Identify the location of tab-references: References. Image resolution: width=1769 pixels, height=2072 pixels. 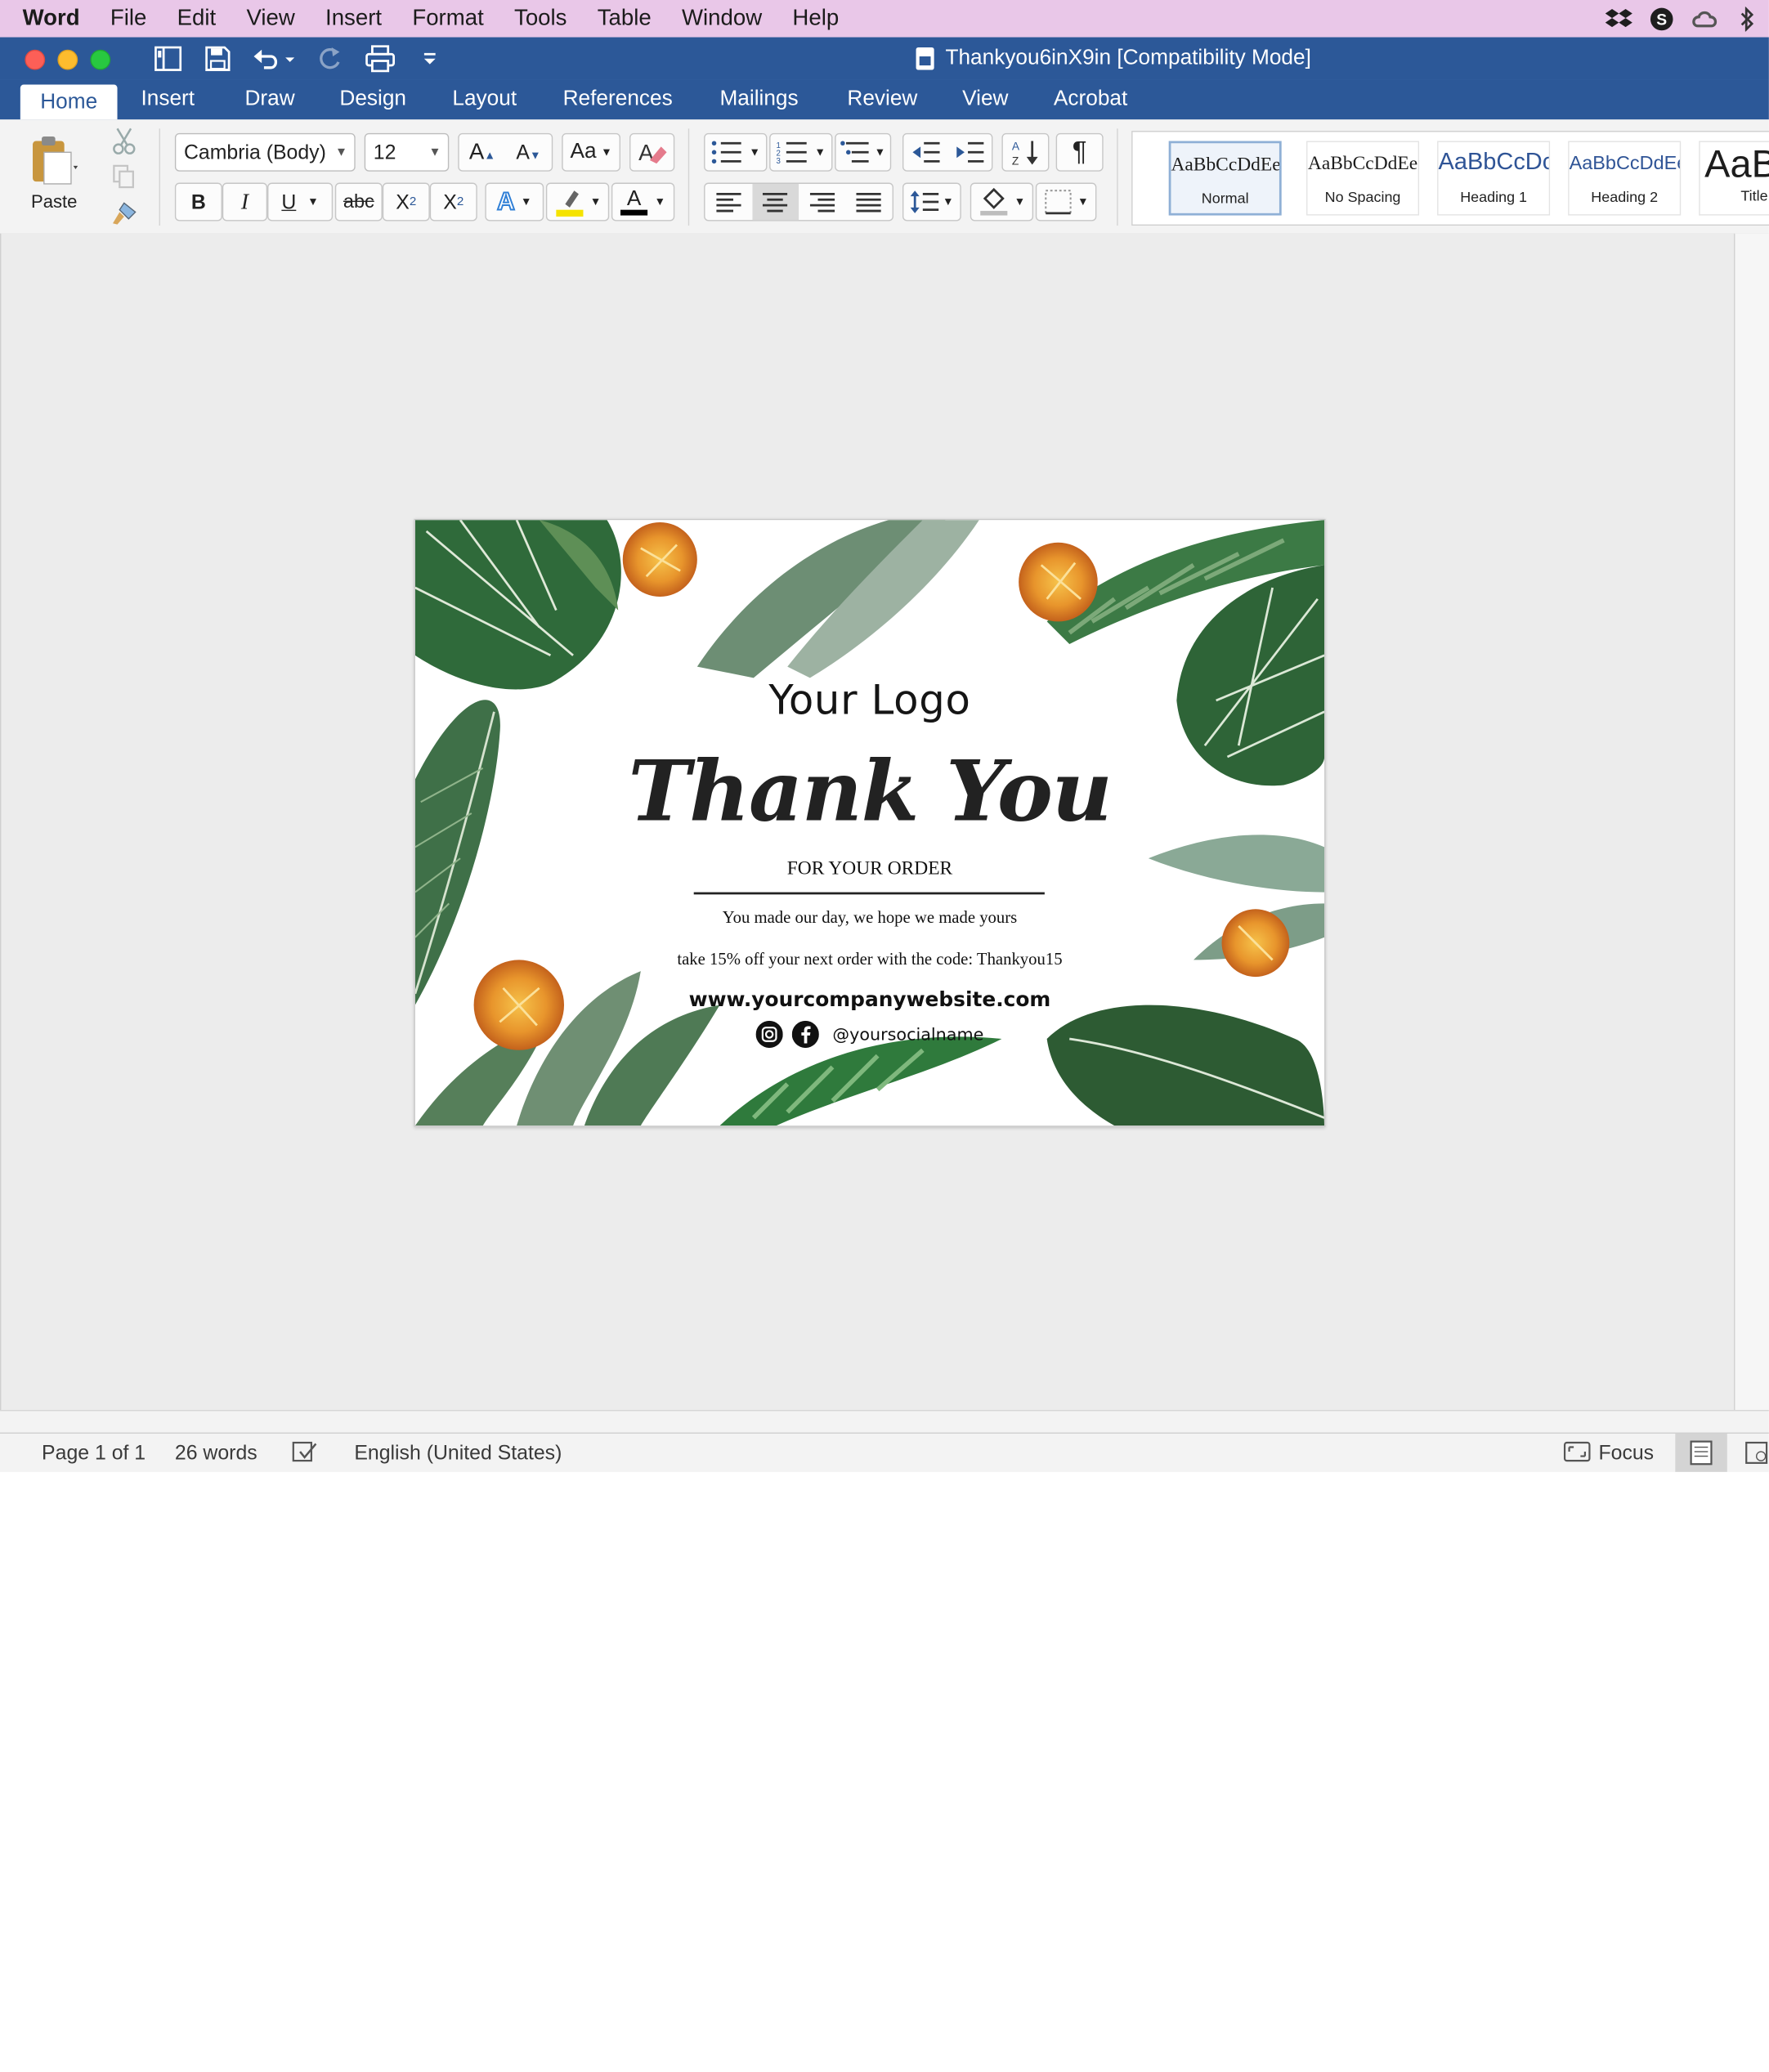
(618, 99).